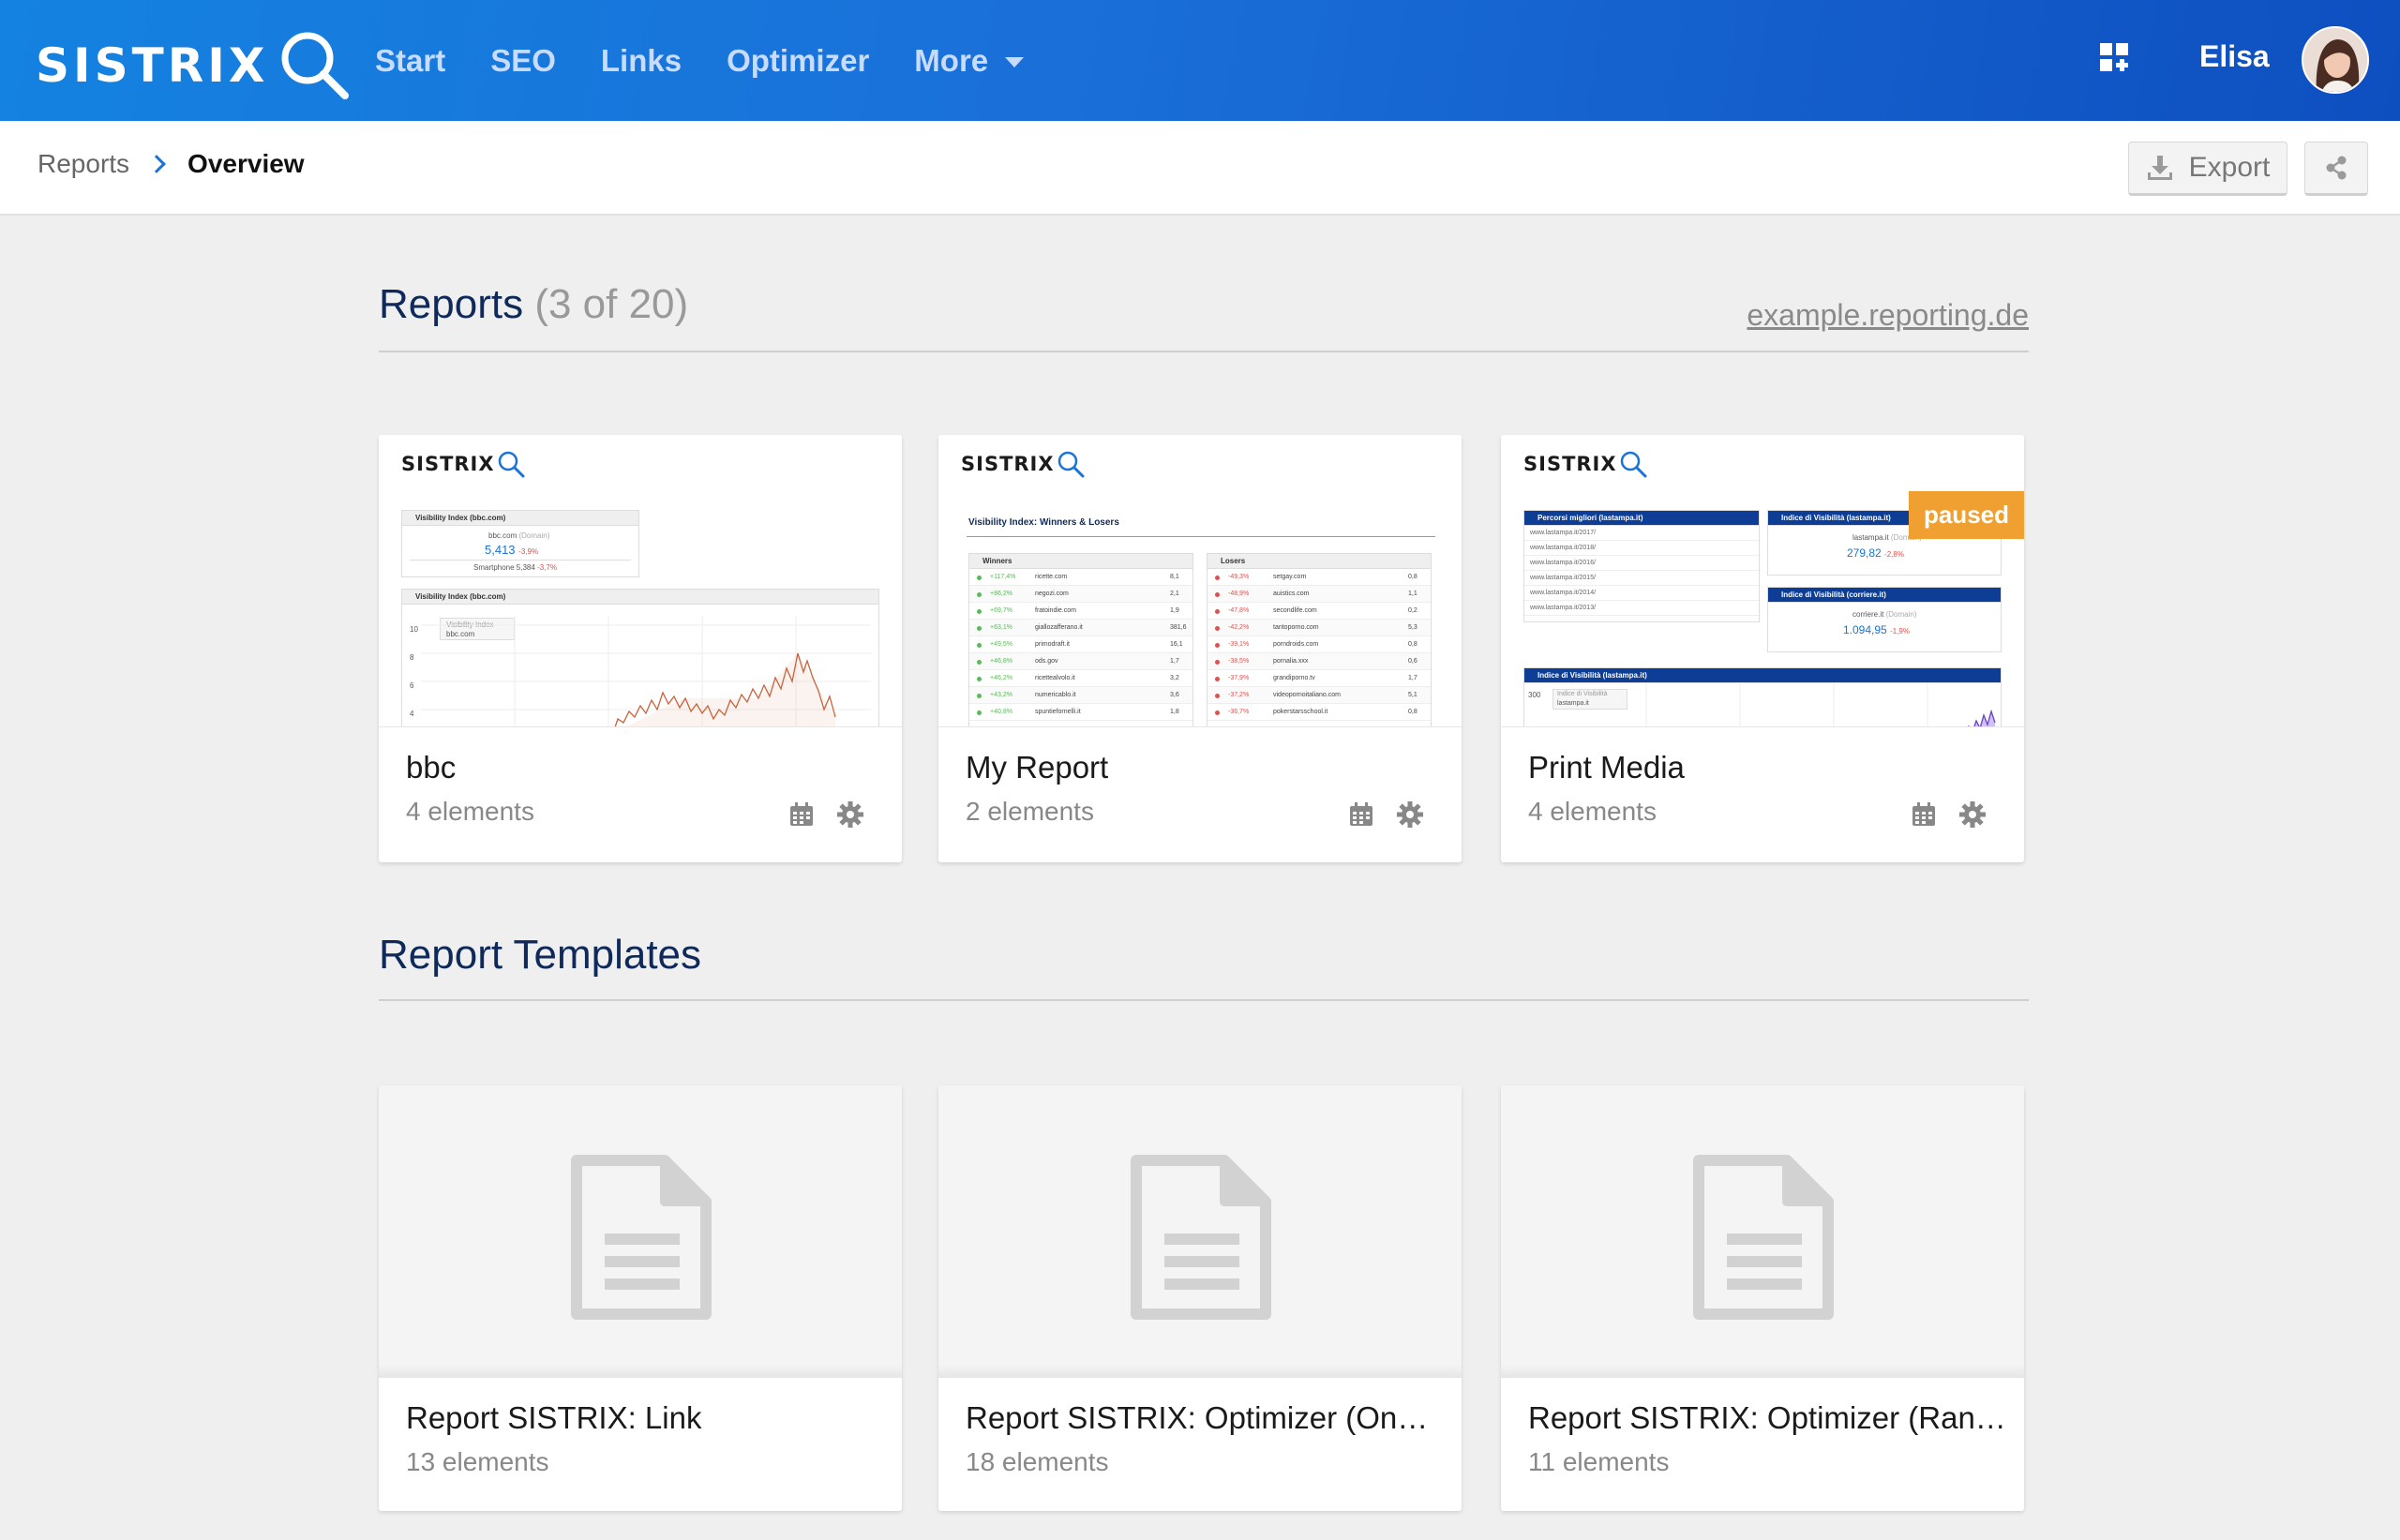 Image resolution: width=2400 pixels, height=1540 pixels. I want to click on reports-heading: Reports (3 of 20), so click(534, 304).